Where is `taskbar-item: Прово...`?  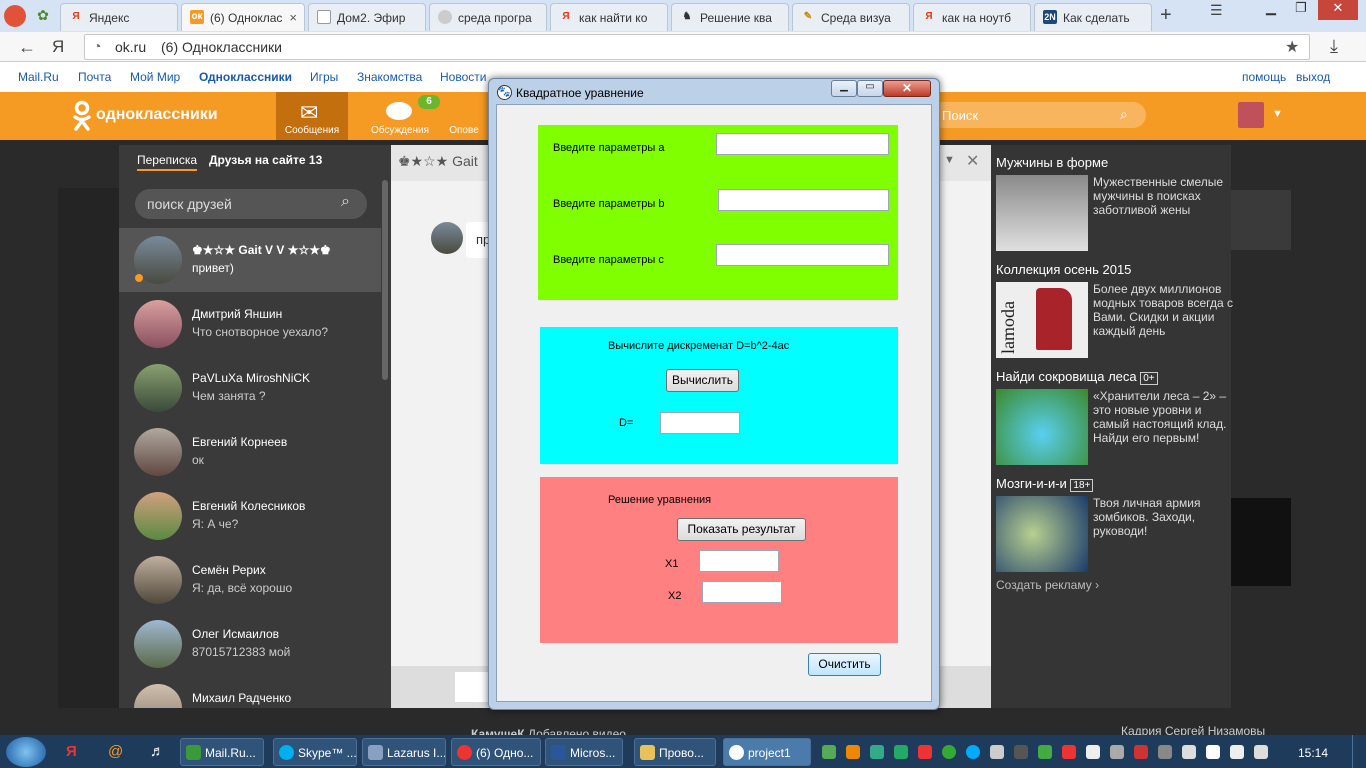
taskbar-item: Прово... is located at coordinates (675, 752).